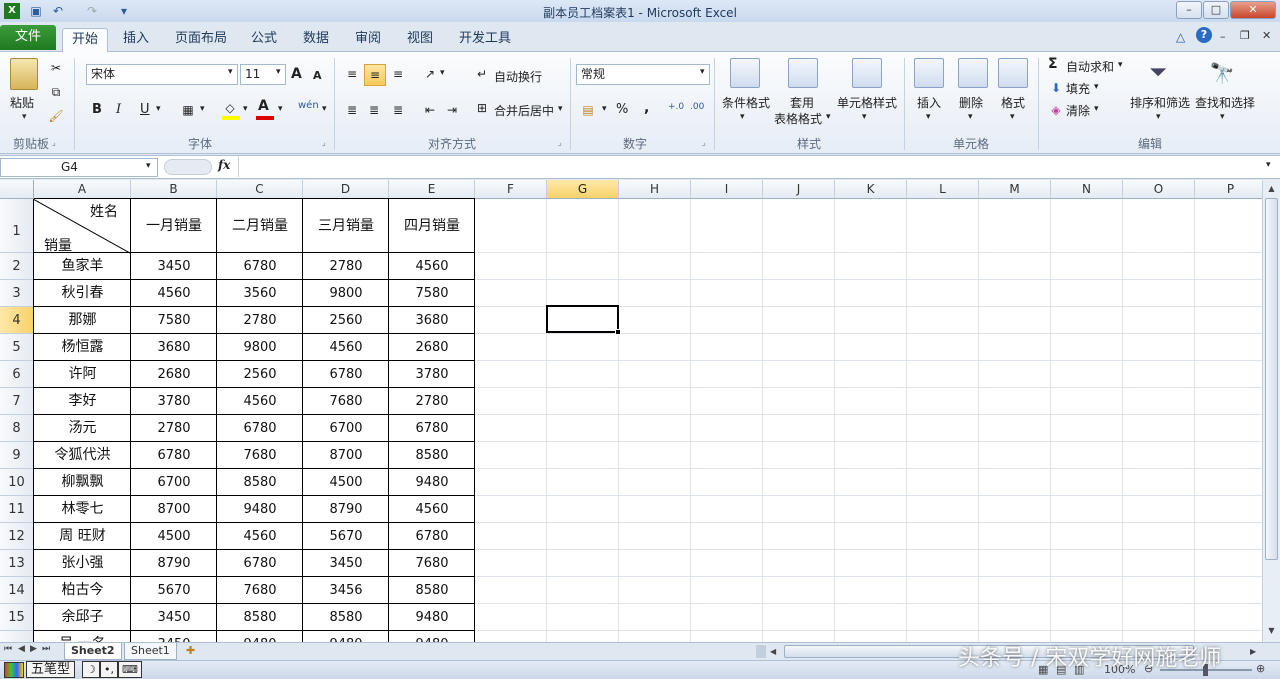  I want to click on insert-cells-icon, so click(929, 73).